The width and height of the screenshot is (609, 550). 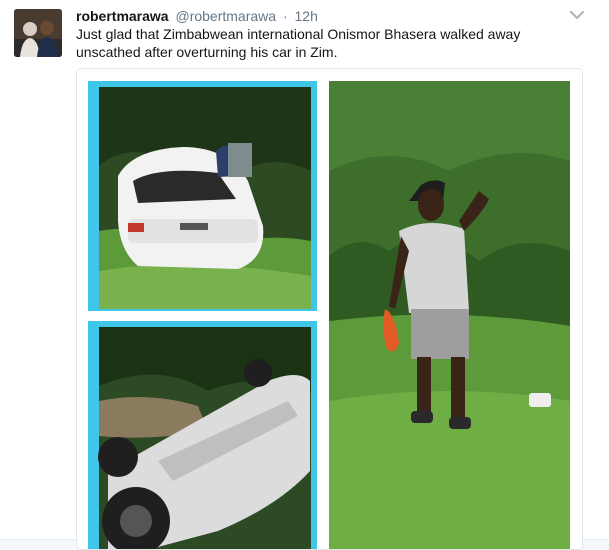 I want to click on chevron-down-icon, so click(x=577, y=14).